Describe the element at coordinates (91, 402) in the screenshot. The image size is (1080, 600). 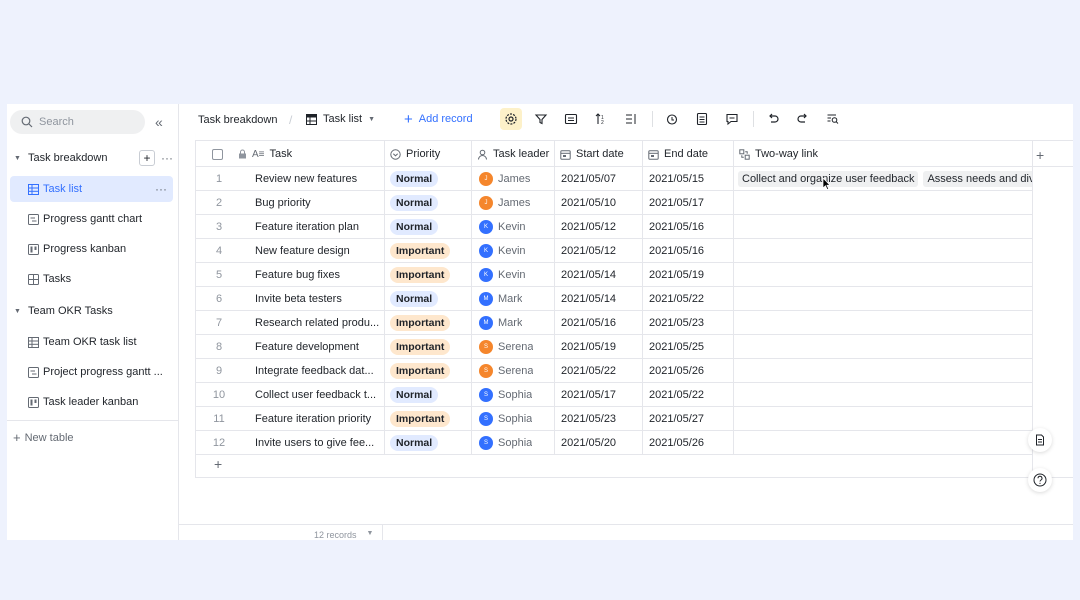
I see `sidebar-item-task-leader-kanban: Task leader kanban` at that location.